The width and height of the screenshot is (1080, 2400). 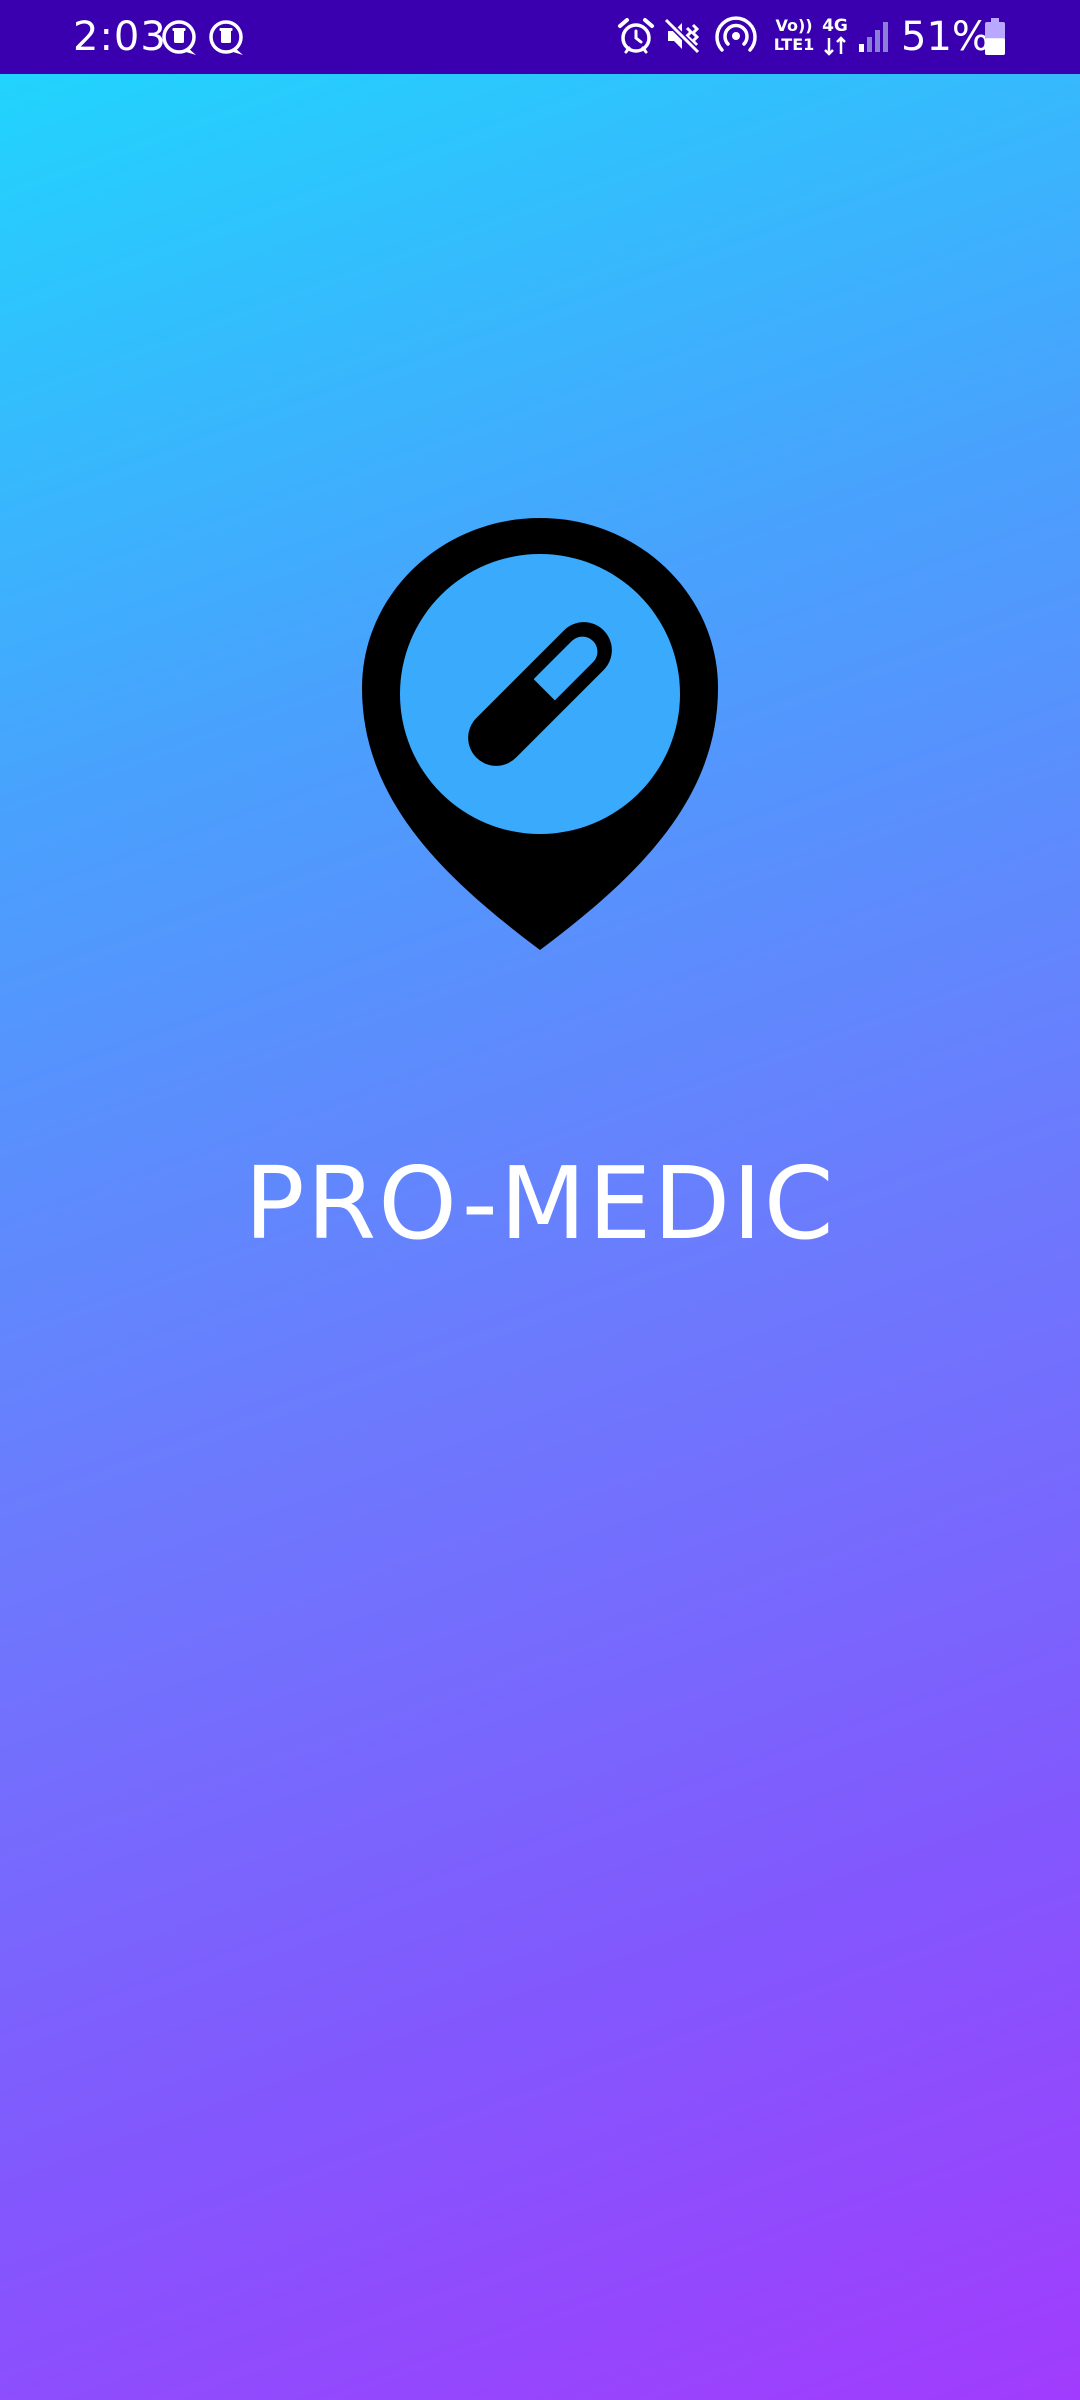 I want to click on network-type-label: 4G, so click(x=835, y=26).